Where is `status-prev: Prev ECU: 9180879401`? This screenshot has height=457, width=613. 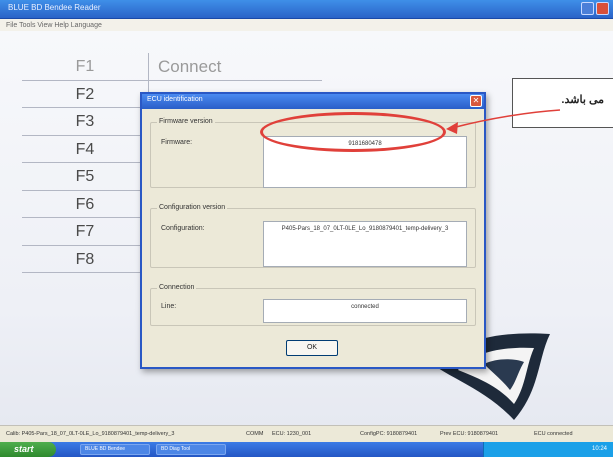
status-prev: Prev ECU: 9180879401 is located at coordinates (469, 434).